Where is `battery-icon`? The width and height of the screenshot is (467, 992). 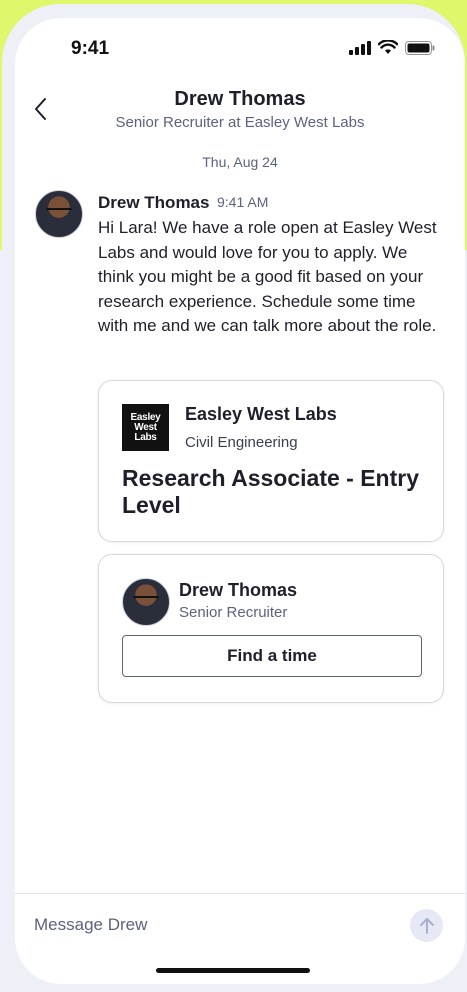
battery-icon is located at coordinates (420, 47).